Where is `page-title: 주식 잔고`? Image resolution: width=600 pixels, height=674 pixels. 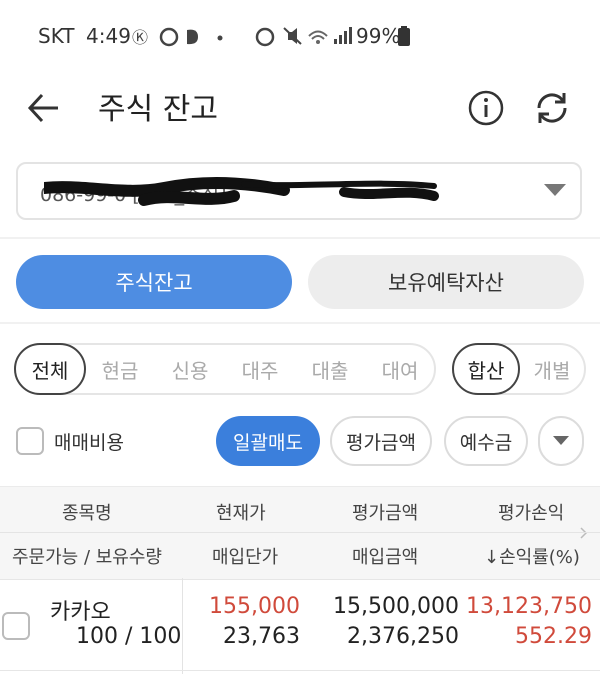 page-title: 주식 잔고 is located at coordinates (158, 109).